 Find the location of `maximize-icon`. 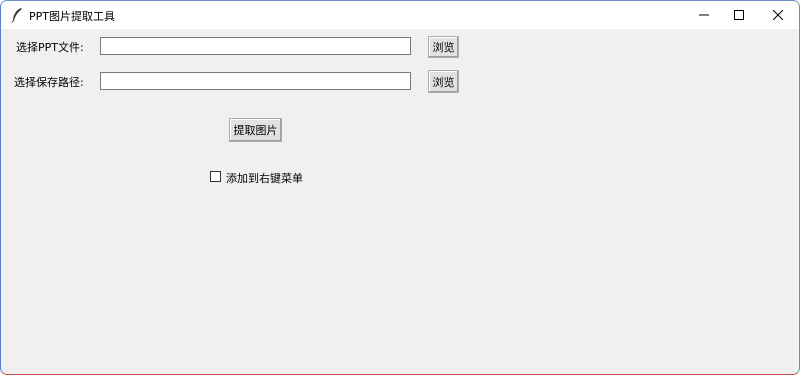

maximize-icon is located at coordinates (739, 15).